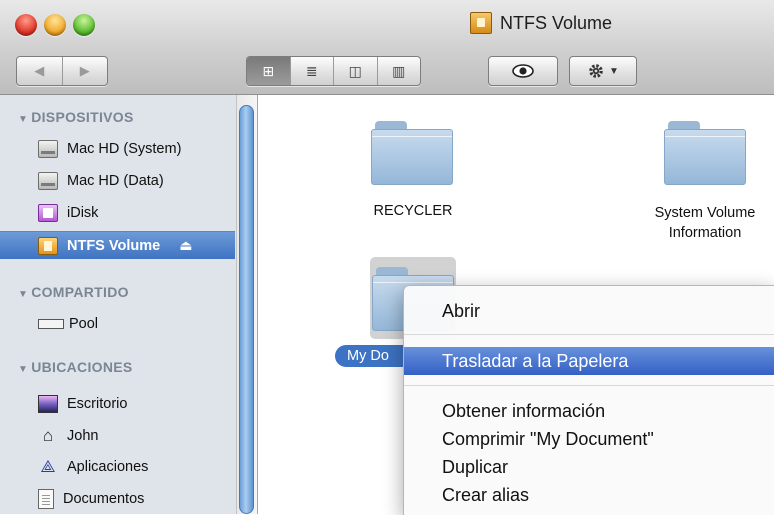  What do you see at coordinates (84, 25) in the screenshot?
I see `zoom-button` at bounding box center [84, 25].